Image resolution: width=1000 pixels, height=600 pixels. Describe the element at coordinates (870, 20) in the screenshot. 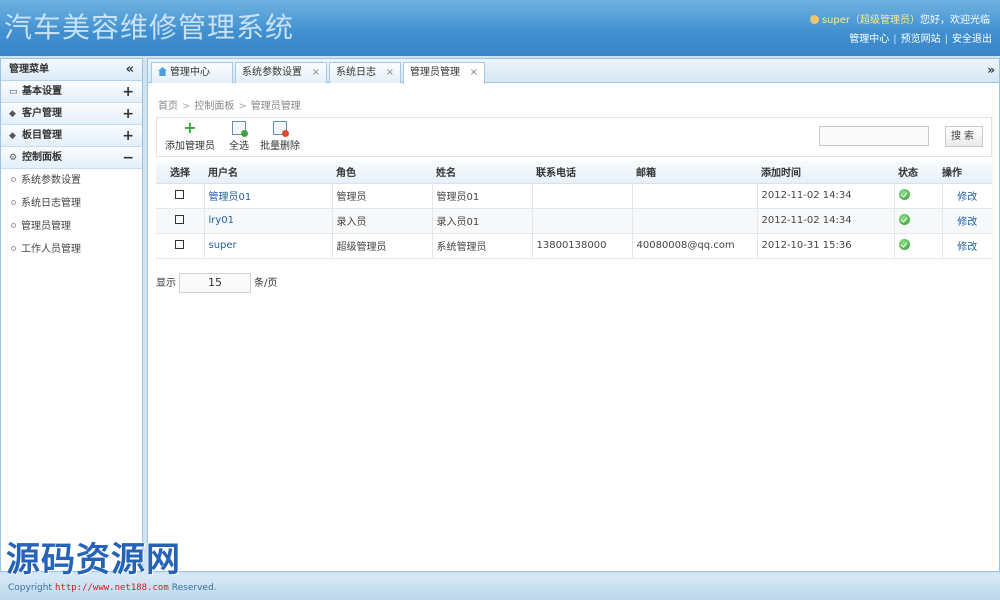

I see `current-user: super（超级管理员）` at that location.